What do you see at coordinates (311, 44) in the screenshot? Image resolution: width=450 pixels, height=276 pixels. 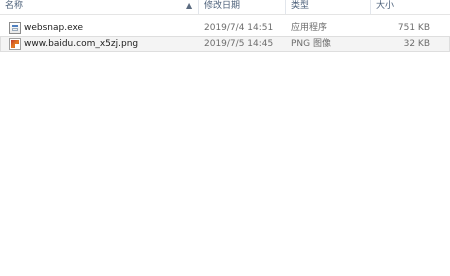 I see `file-type: PNG 图像` at bounding box center [311, 44].